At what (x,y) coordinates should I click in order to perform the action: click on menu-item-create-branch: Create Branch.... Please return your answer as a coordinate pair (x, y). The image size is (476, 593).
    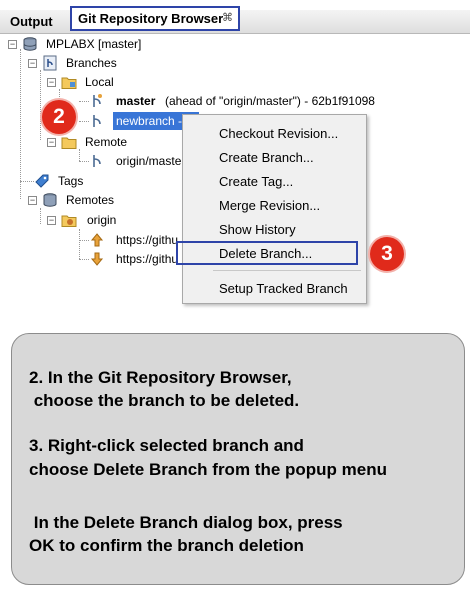
    Looking at the image, I should click on (266, 158).